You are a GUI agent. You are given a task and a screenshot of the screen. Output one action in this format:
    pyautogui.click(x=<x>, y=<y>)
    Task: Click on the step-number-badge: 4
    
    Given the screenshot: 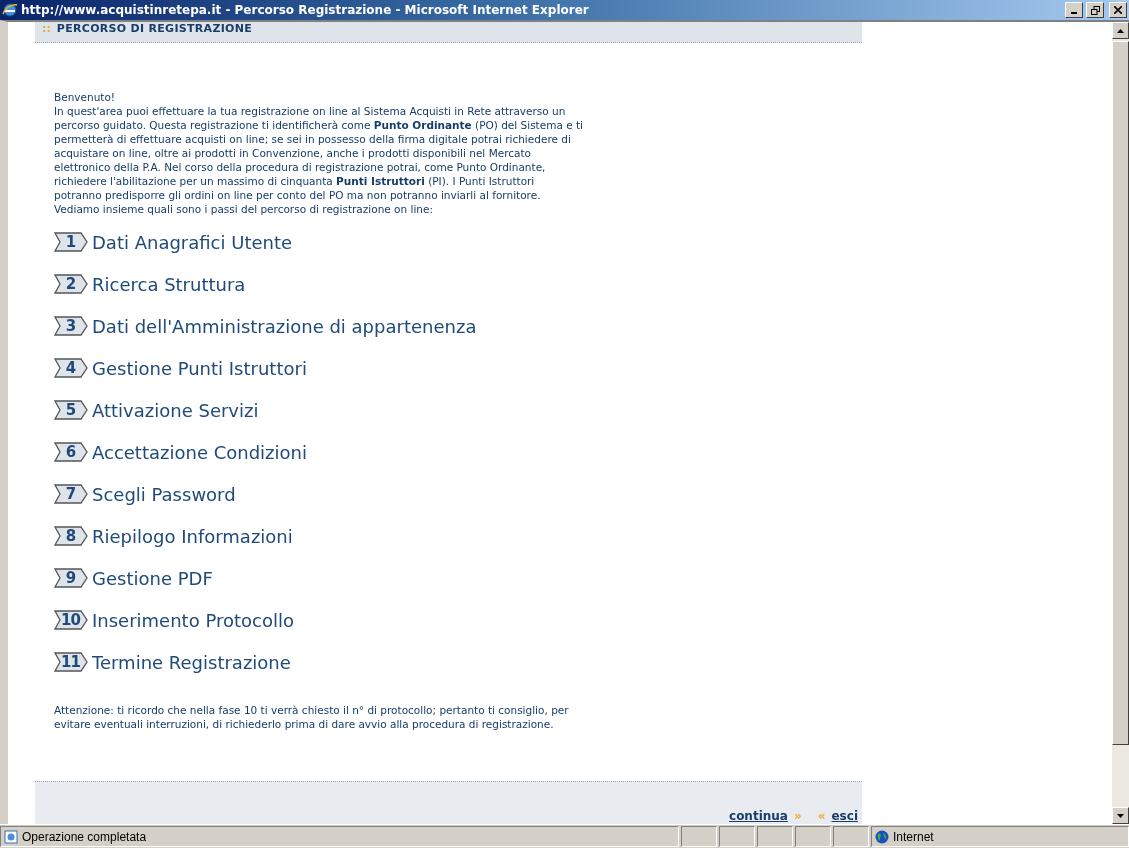 What is the action you would take?
    pyautogui.click(x=71, y=368)
    